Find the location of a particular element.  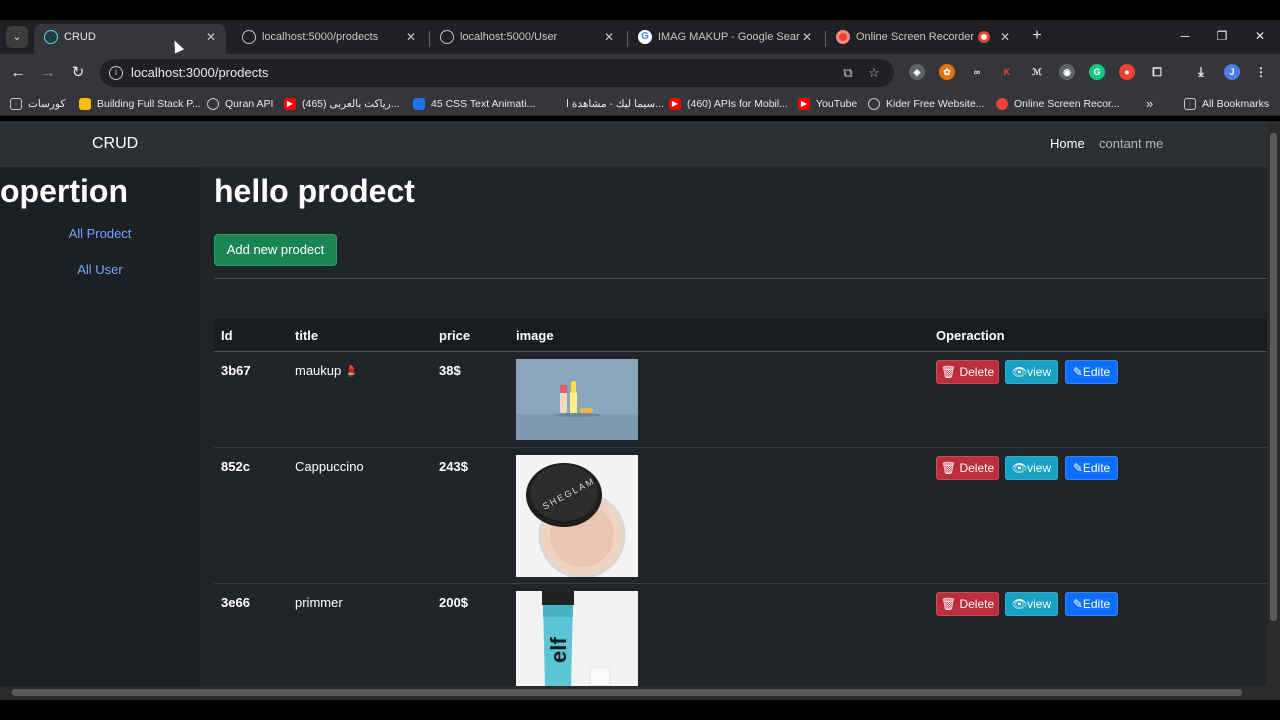

reload-icon: ↻ is located at coordinates (78, 73).